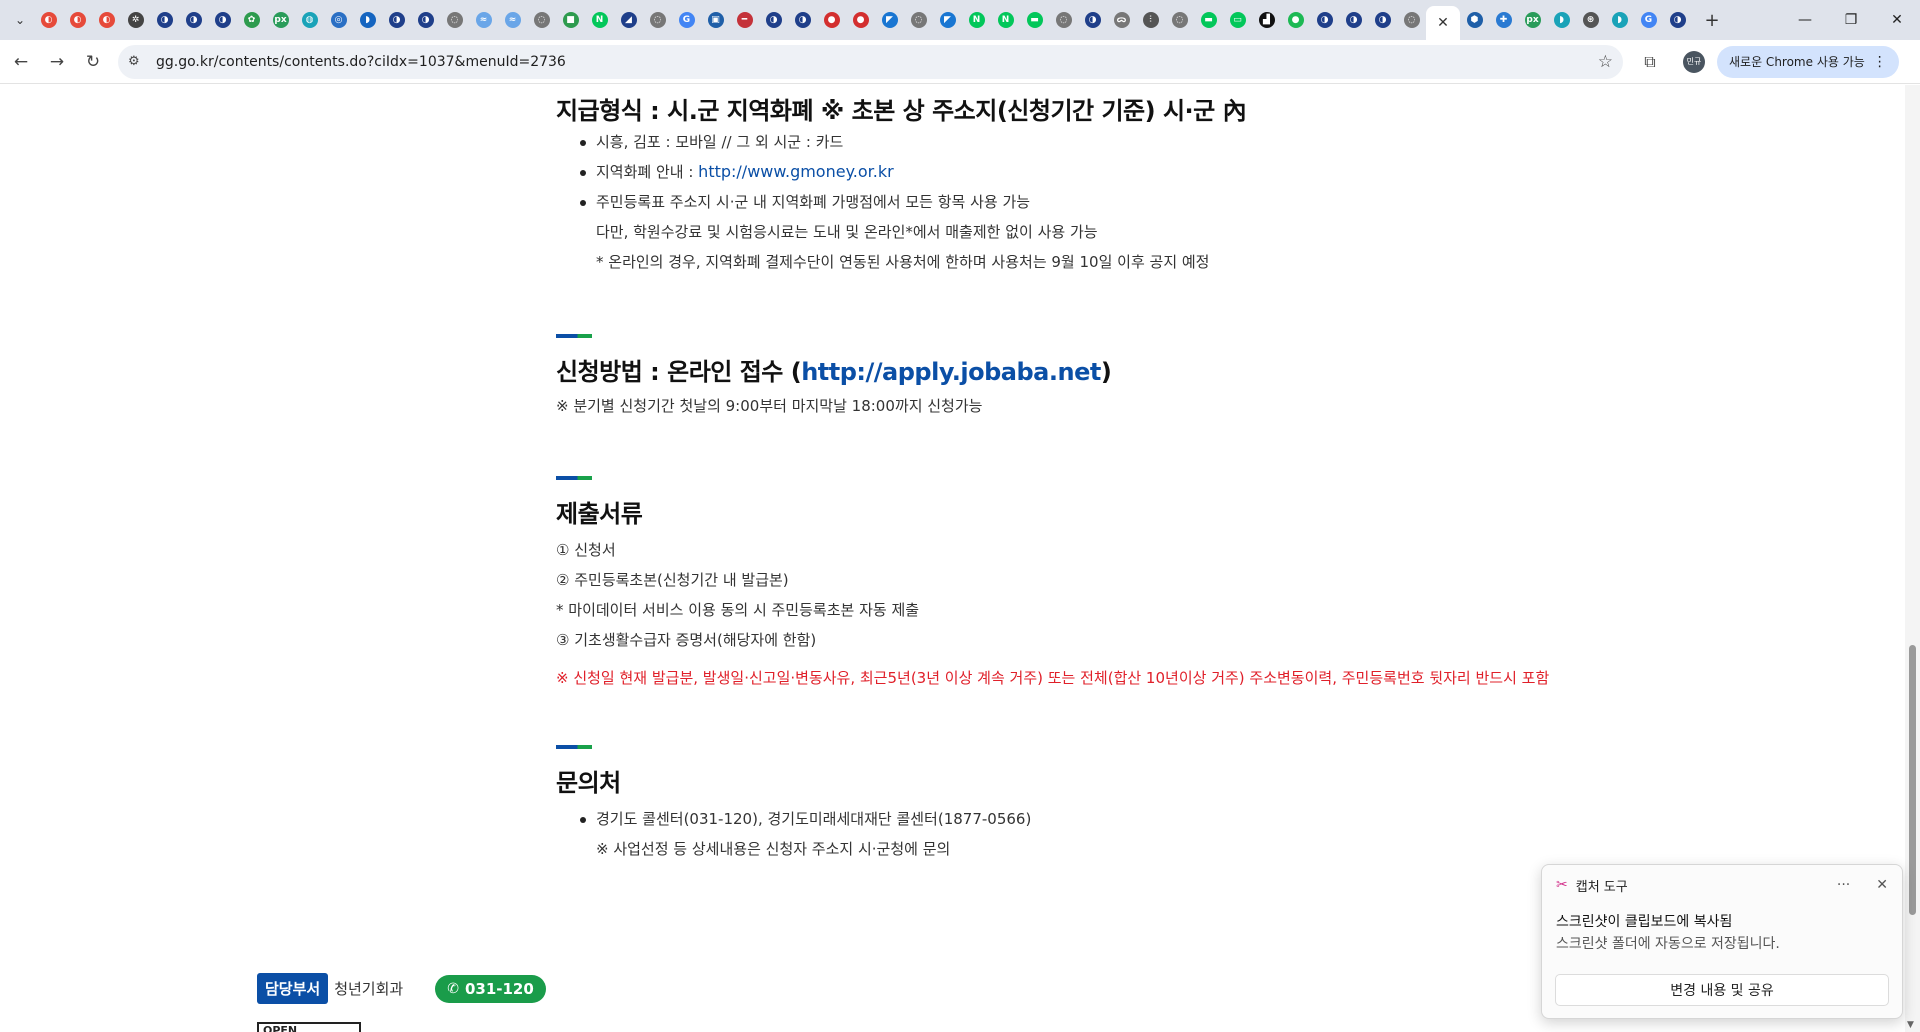 Image resolution: width=1920 pixels, height=1032 pixels. What do you see at coordinates (1650, 62) in the screenshot?
I see `extensions-puzzle-icon: ⧉` at bounding box center [1650, 62].